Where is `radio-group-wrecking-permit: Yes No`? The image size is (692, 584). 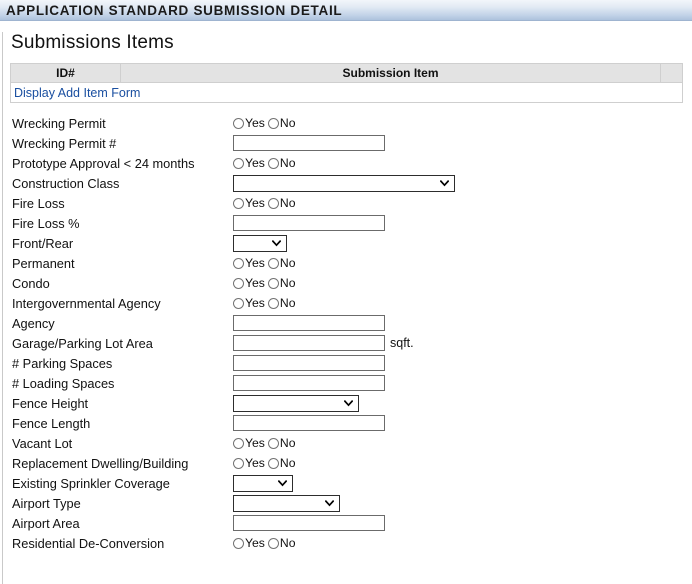 radio-group-wrecking-permit: Yes No is located at coordinates (265, 123).